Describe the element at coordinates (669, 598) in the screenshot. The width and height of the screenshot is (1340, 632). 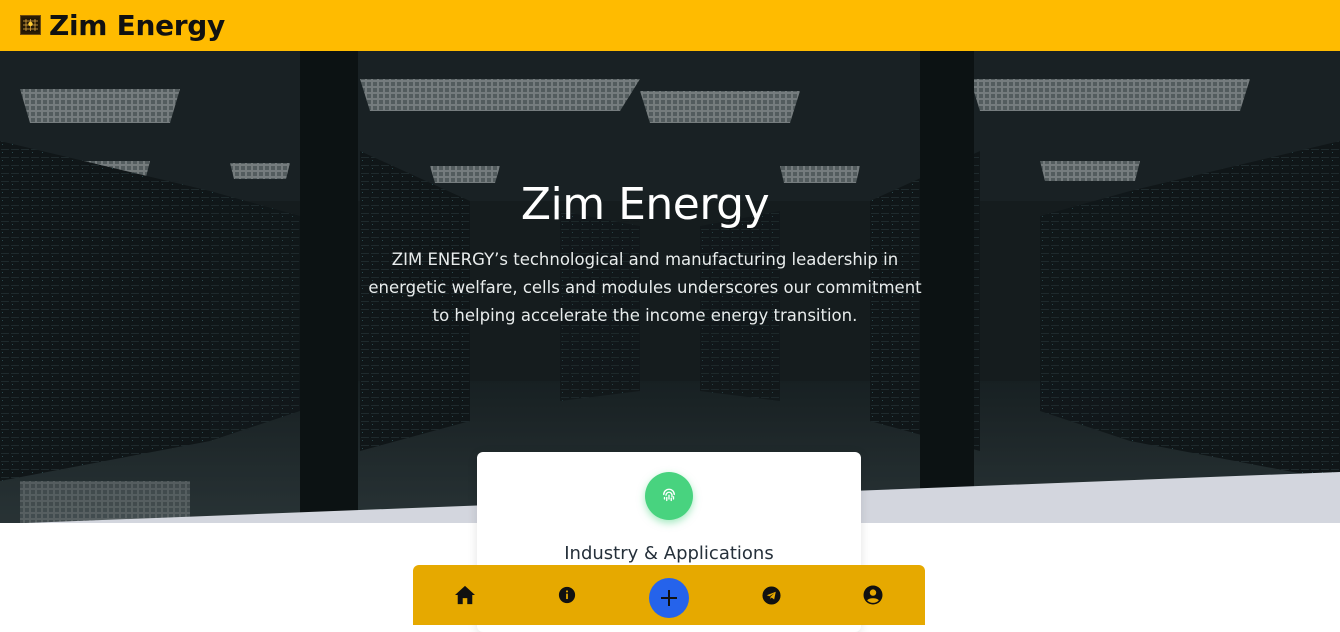
I see `plus-icon` at that location.